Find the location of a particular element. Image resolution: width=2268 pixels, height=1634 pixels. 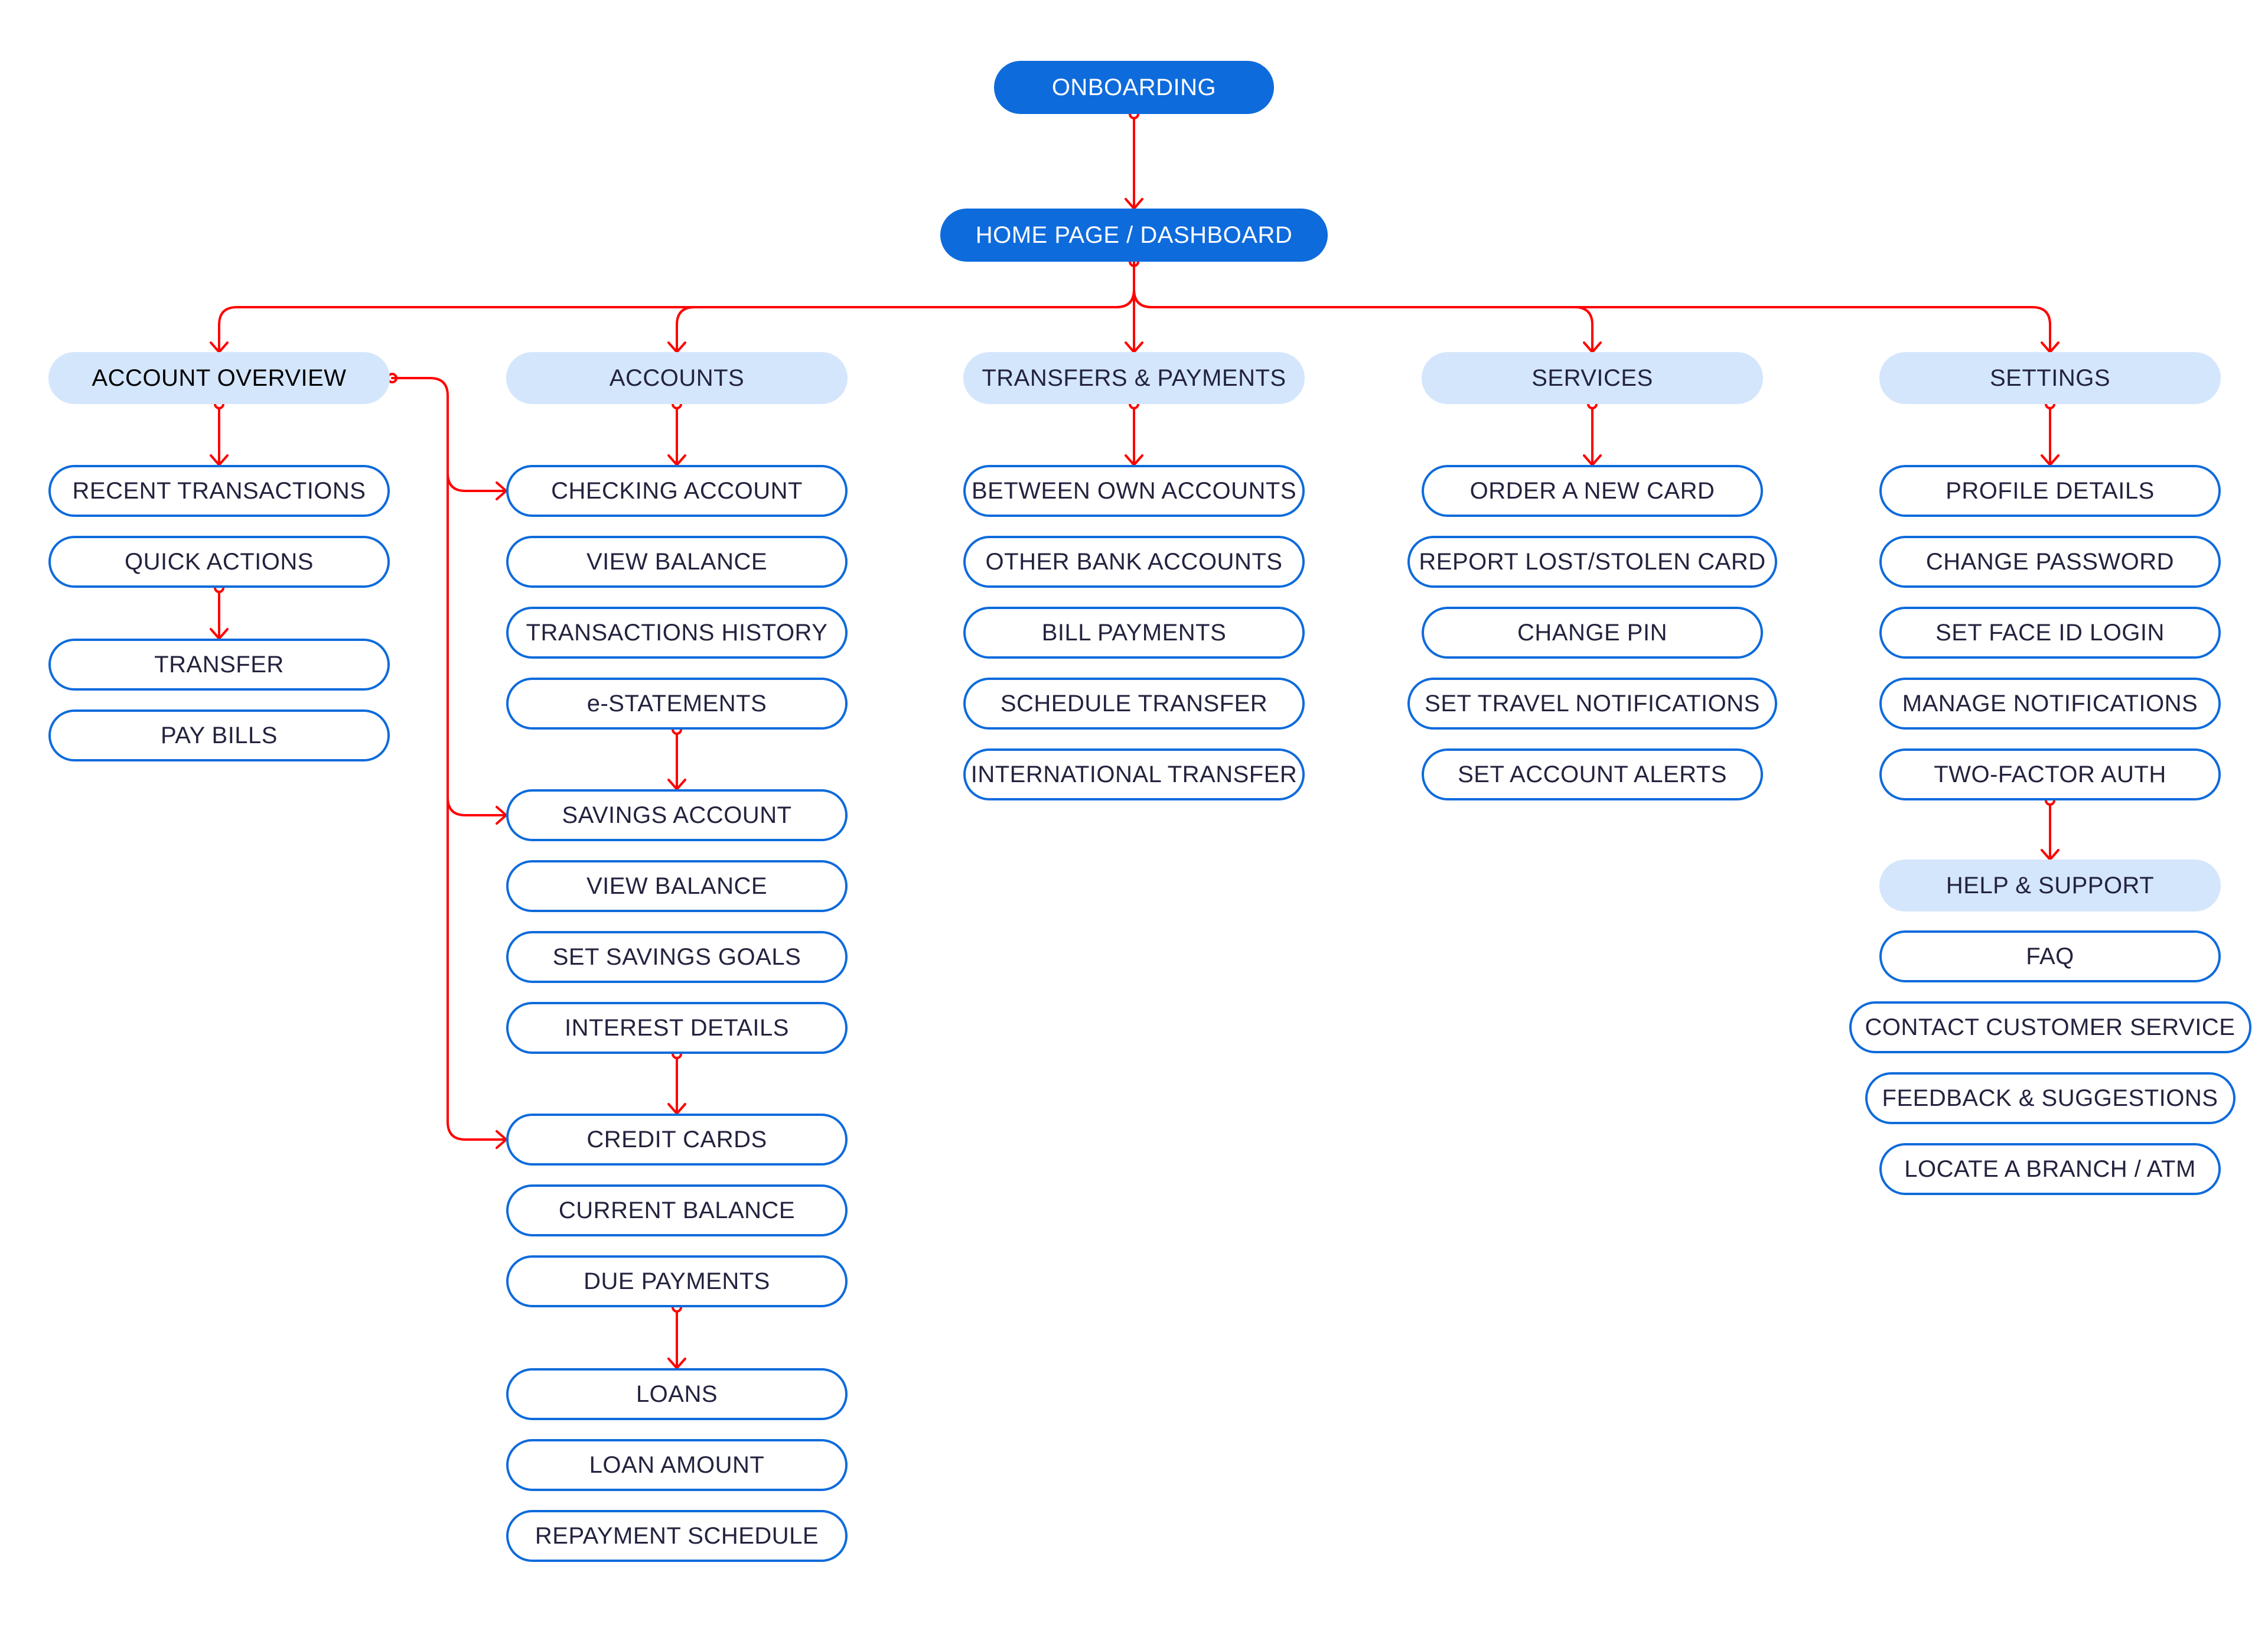

category-accounts: ACCOUNTS is located at coordinates (677, 378).